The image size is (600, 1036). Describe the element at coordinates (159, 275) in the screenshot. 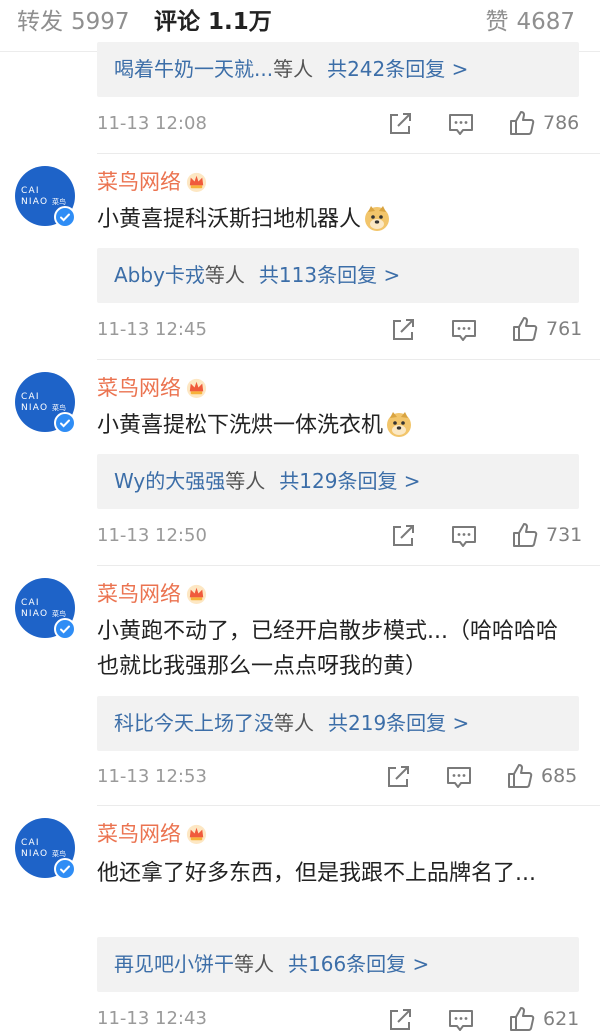

I see `reply-users: Abby卡戎` at that location.